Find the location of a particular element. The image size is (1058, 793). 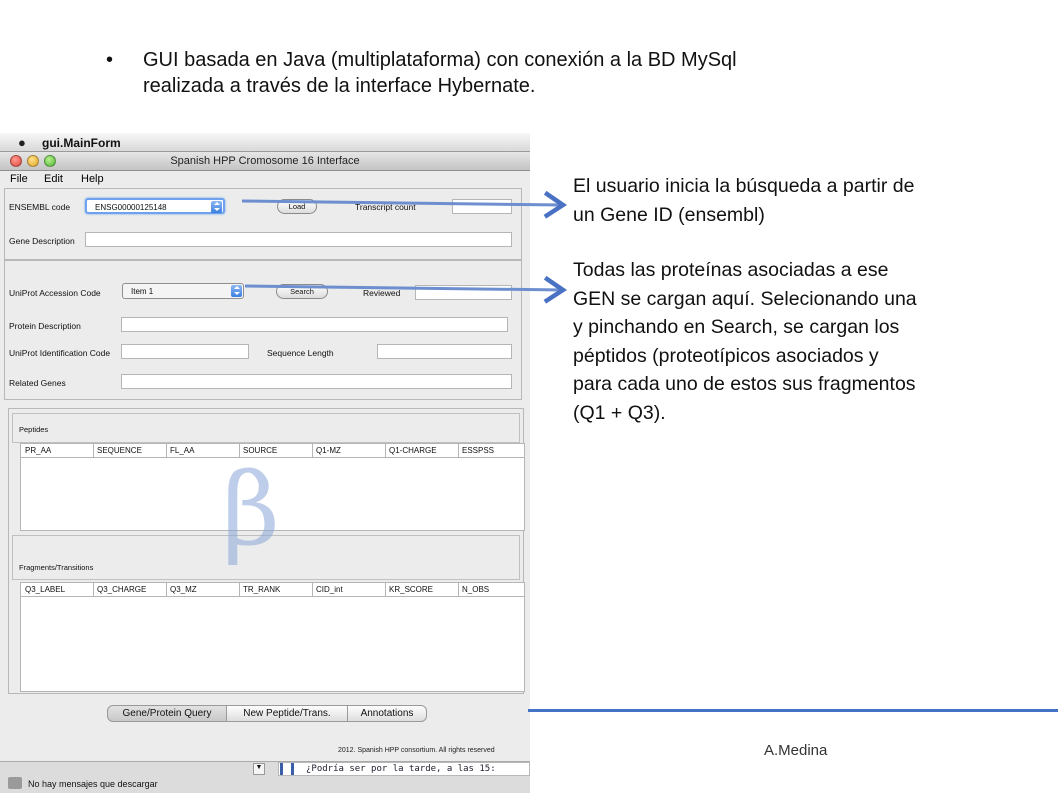

note-line: para cada uno de estos sus fragmentos is located at coordinates (744, 384).